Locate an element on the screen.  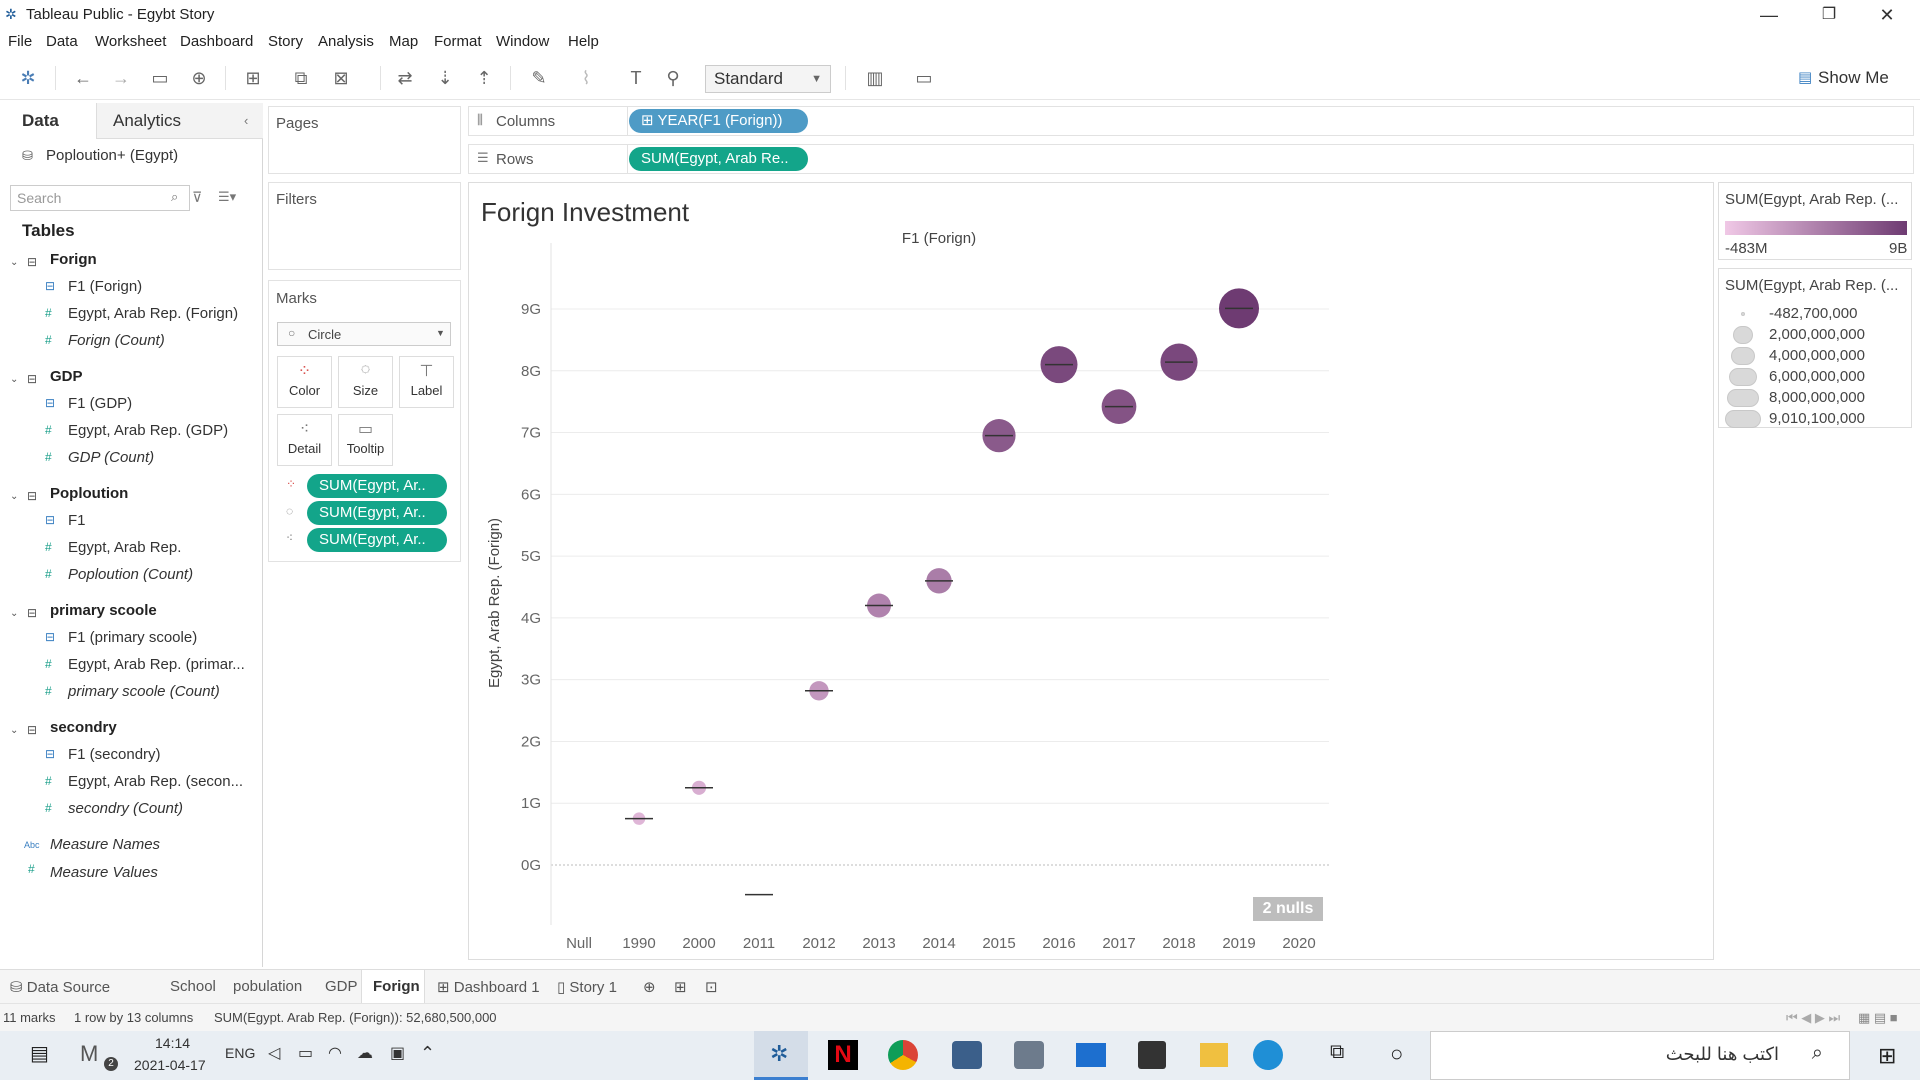
field-item: F1 (Forign) is located at coordinates (105, 286).